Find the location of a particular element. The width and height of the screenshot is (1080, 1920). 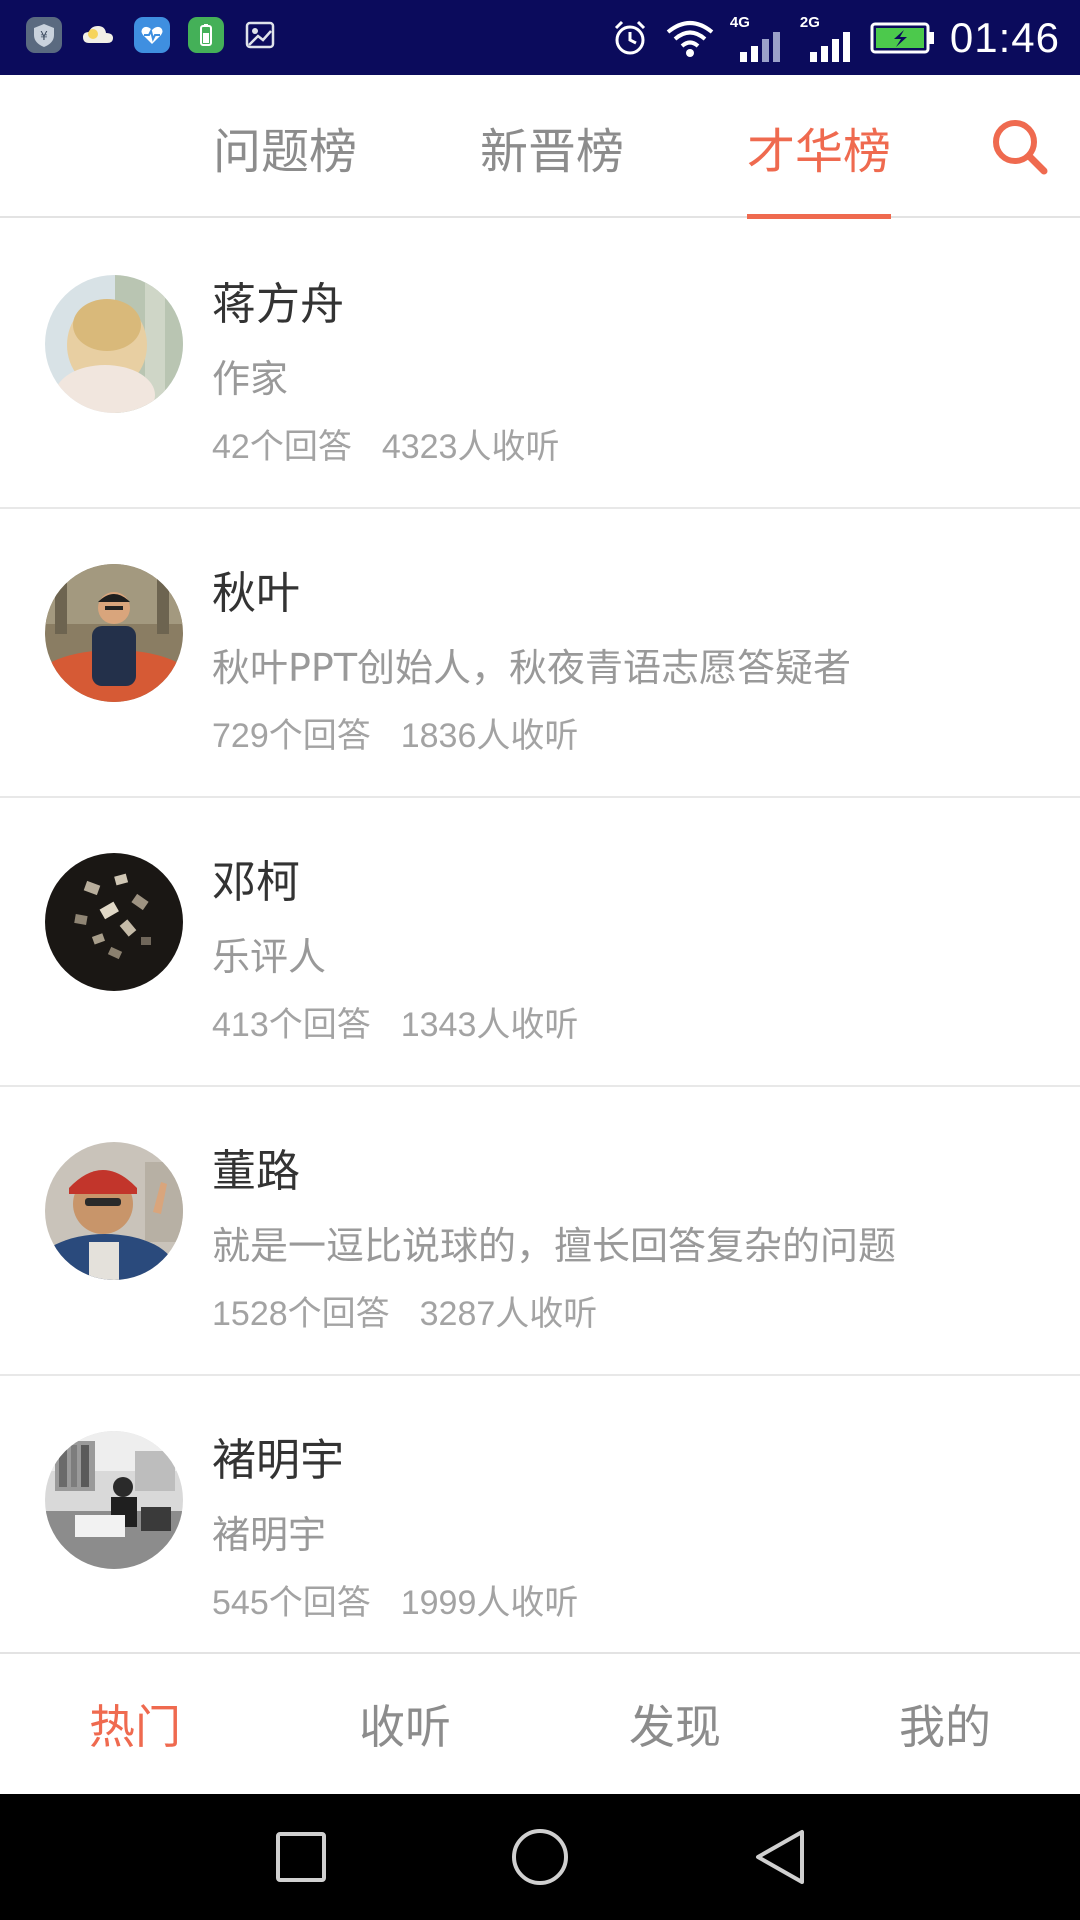

expert-description: 秋叶PPT创始人，秋夜青语志愿答疑者 is located at coordinates (532, 668).